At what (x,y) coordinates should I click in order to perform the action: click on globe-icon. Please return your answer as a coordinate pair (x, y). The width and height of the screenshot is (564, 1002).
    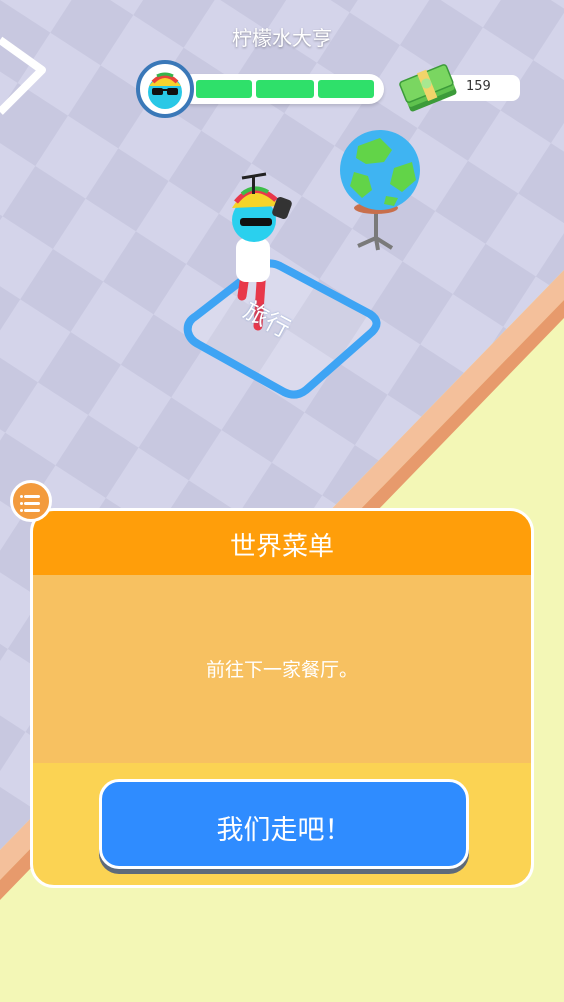
    Looking at the image, I should click on (381, 193).